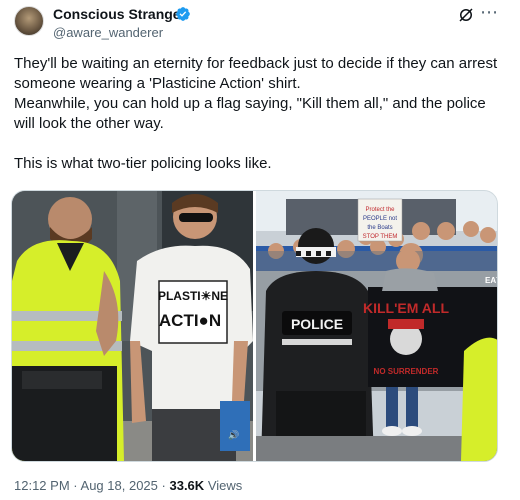 The image size is (520, 500). I want to click on svg-text: Protect the, so click(380, 210).